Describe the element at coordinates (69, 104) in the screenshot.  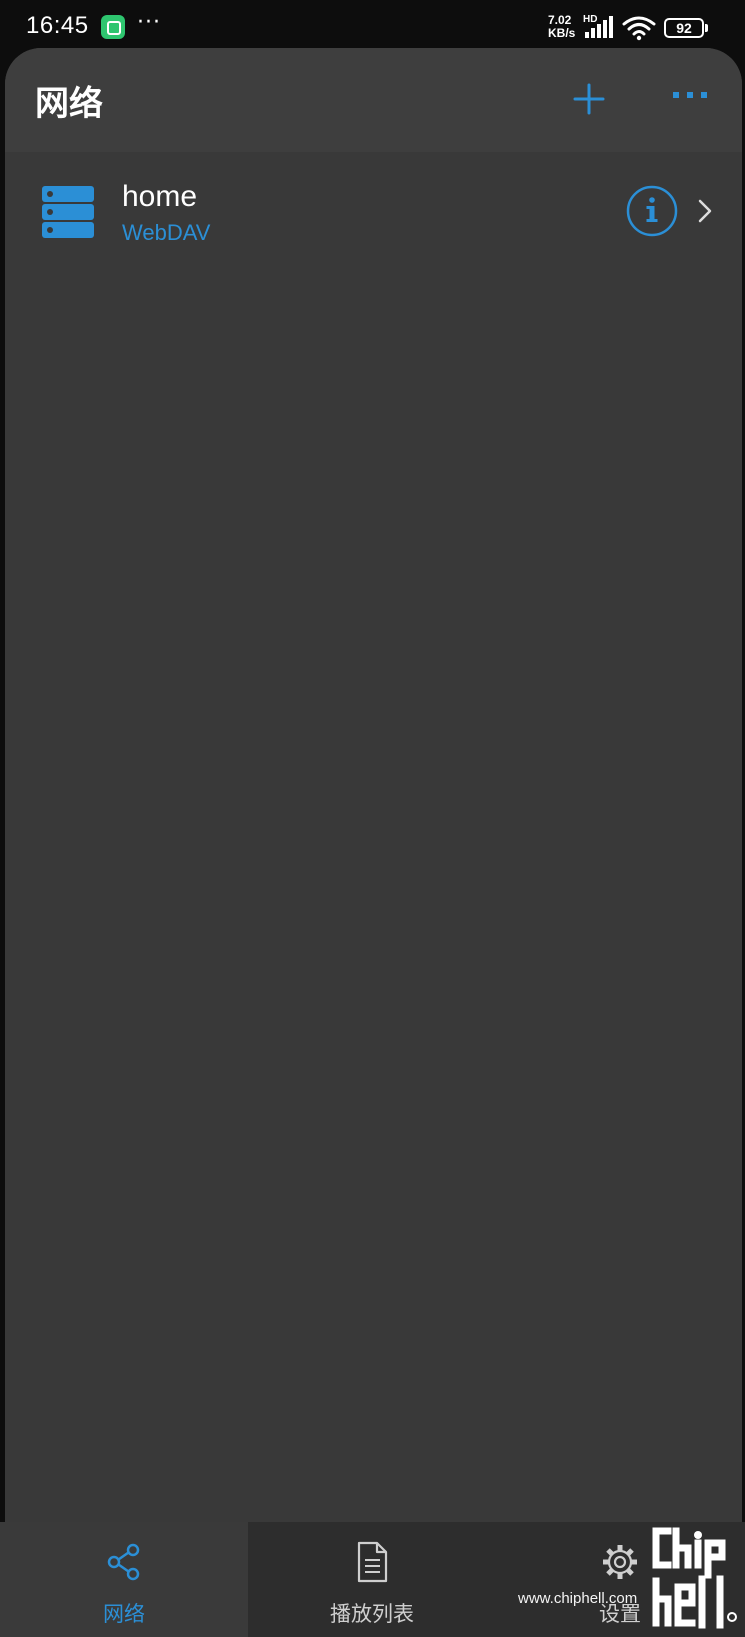
I see `page-title: 网络` at that location.